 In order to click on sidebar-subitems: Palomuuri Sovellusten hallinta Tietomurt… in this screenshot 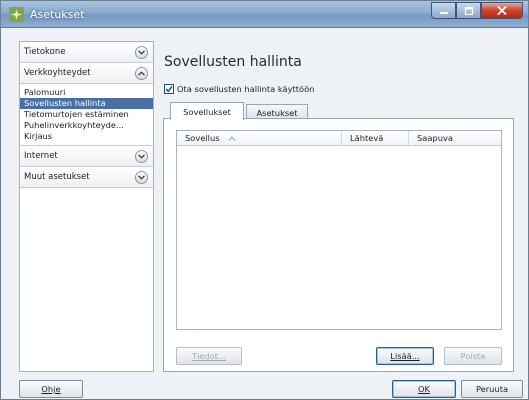, I will do `click(86, 115)`.